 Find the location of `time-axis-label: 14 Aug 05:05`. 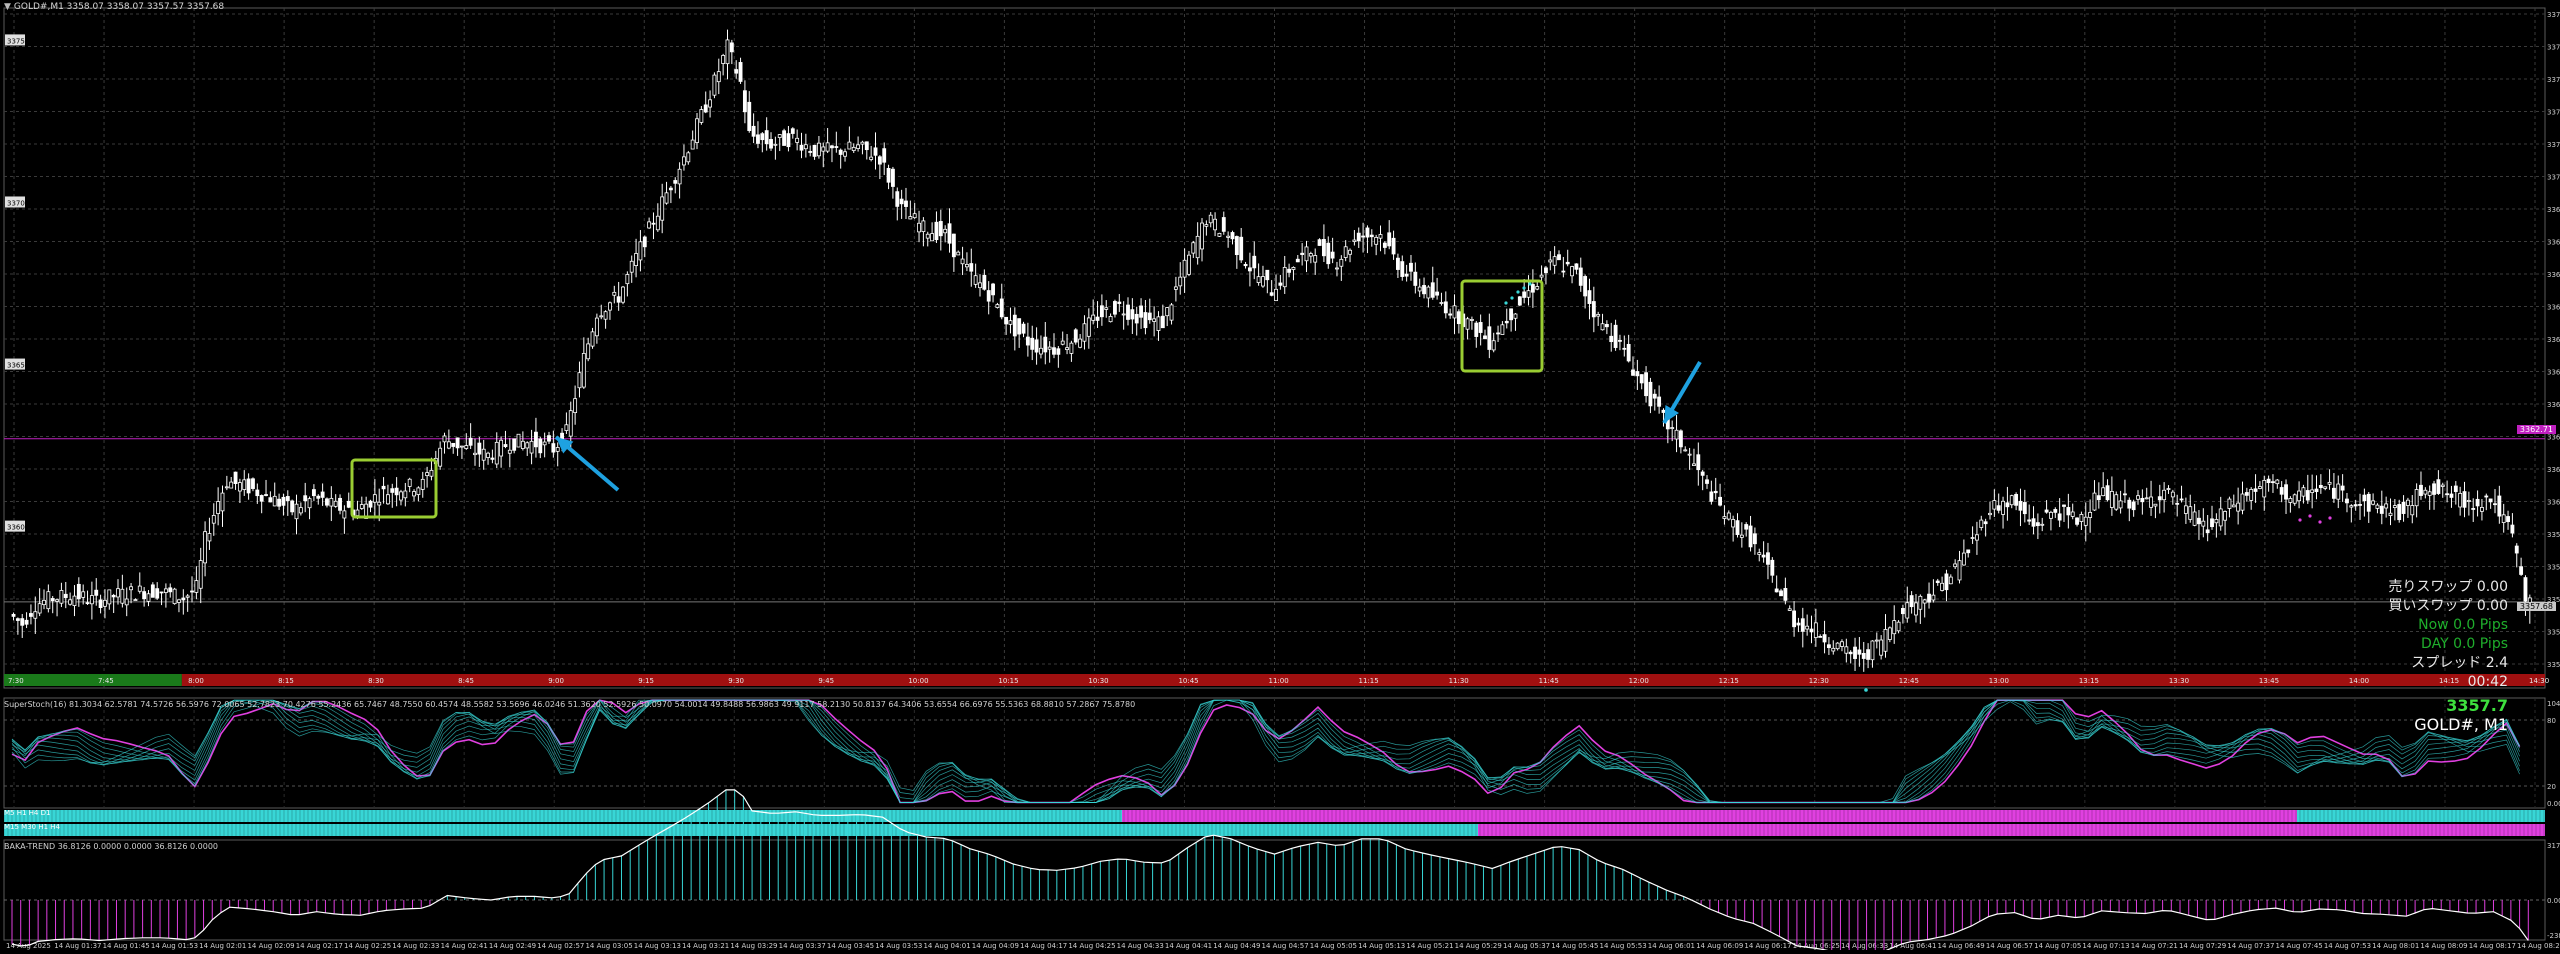

time-axis-label: 14 Aug 05:05 is located at coordinates (1333, 946).